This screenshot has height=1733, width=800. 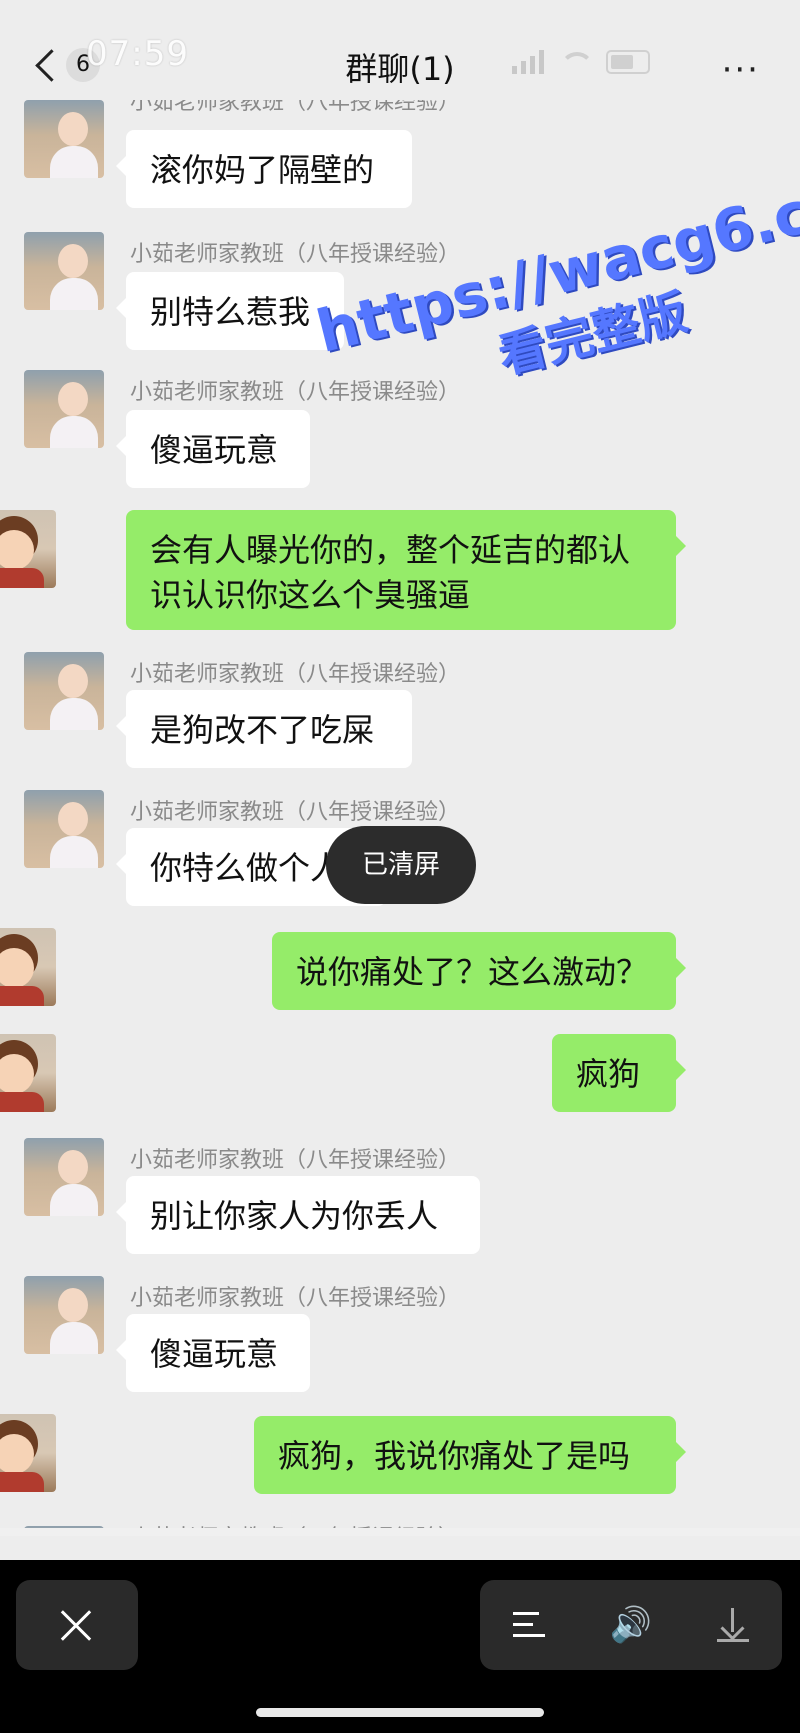 What do you see at coordinates (741, 70) in the screenshot?
I see `more-options-button: ···` at bounding box center [741, 70].